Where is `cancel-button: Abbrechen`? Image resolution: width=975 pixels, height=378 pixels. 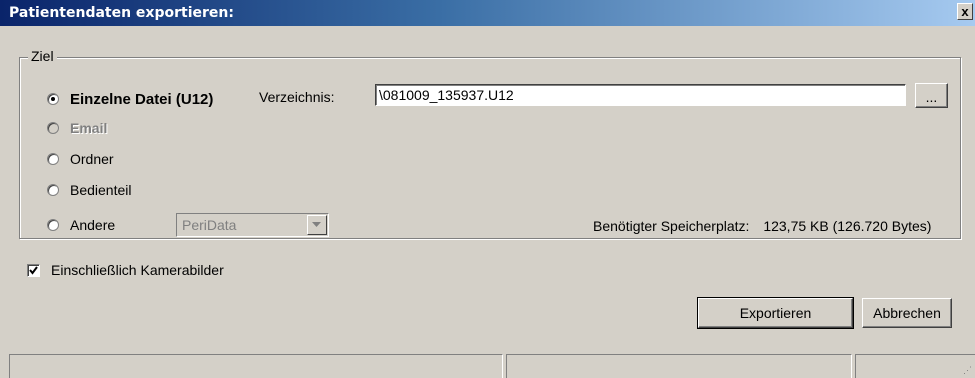 cancel-button: Abbrechen is located at coordinates (907, 313).